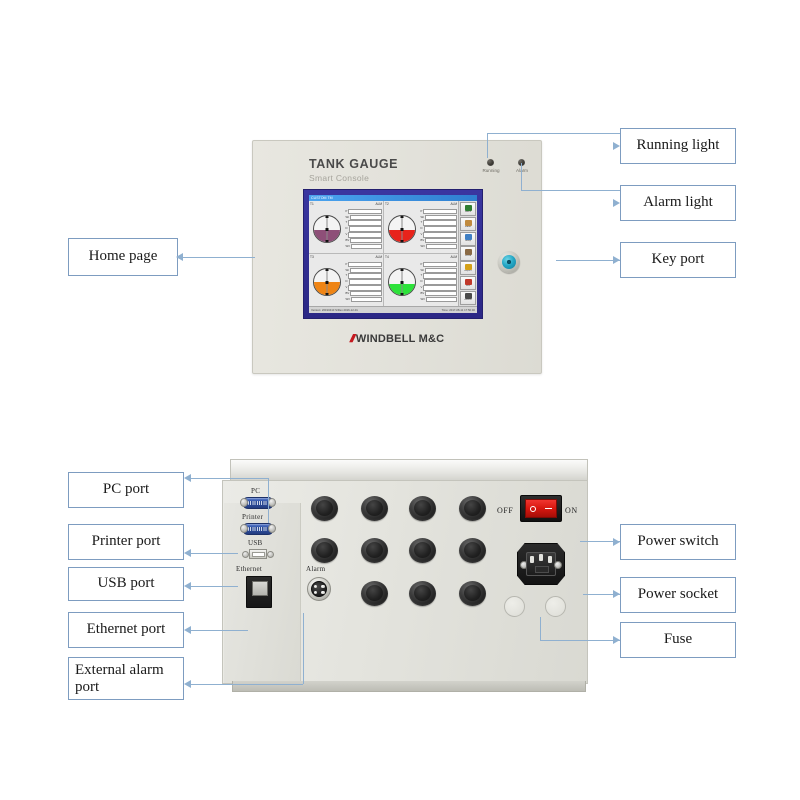 The height and width of the screenshot is (800, 800). What do you see at coordinates (468, 238) in the screenshot?
I see `side-button-setup: Setup` at bounding box center [468, 238].